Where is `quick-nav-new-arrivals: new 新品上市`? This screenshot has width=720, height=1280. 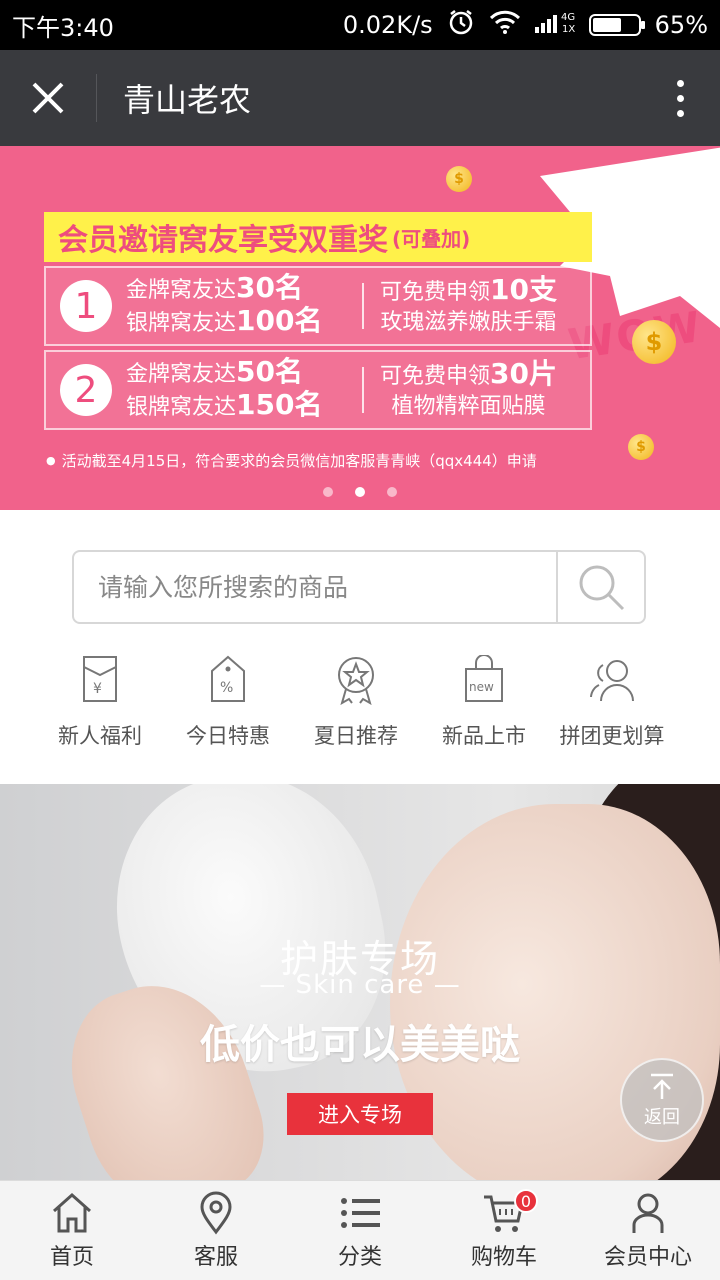 quick-nav-new-arrivals: new 新品上市 is located at coordinates (484, 700).